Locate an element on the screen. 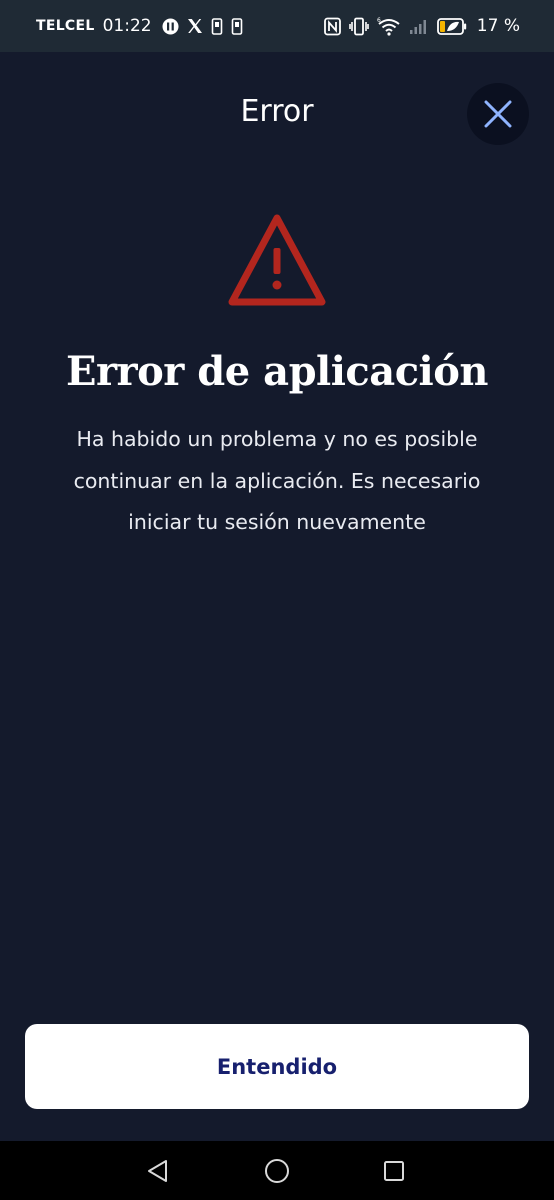 The height and width of the screenshot is (1200, 554). svg-text: 6 is located at coordinates (379, 20).